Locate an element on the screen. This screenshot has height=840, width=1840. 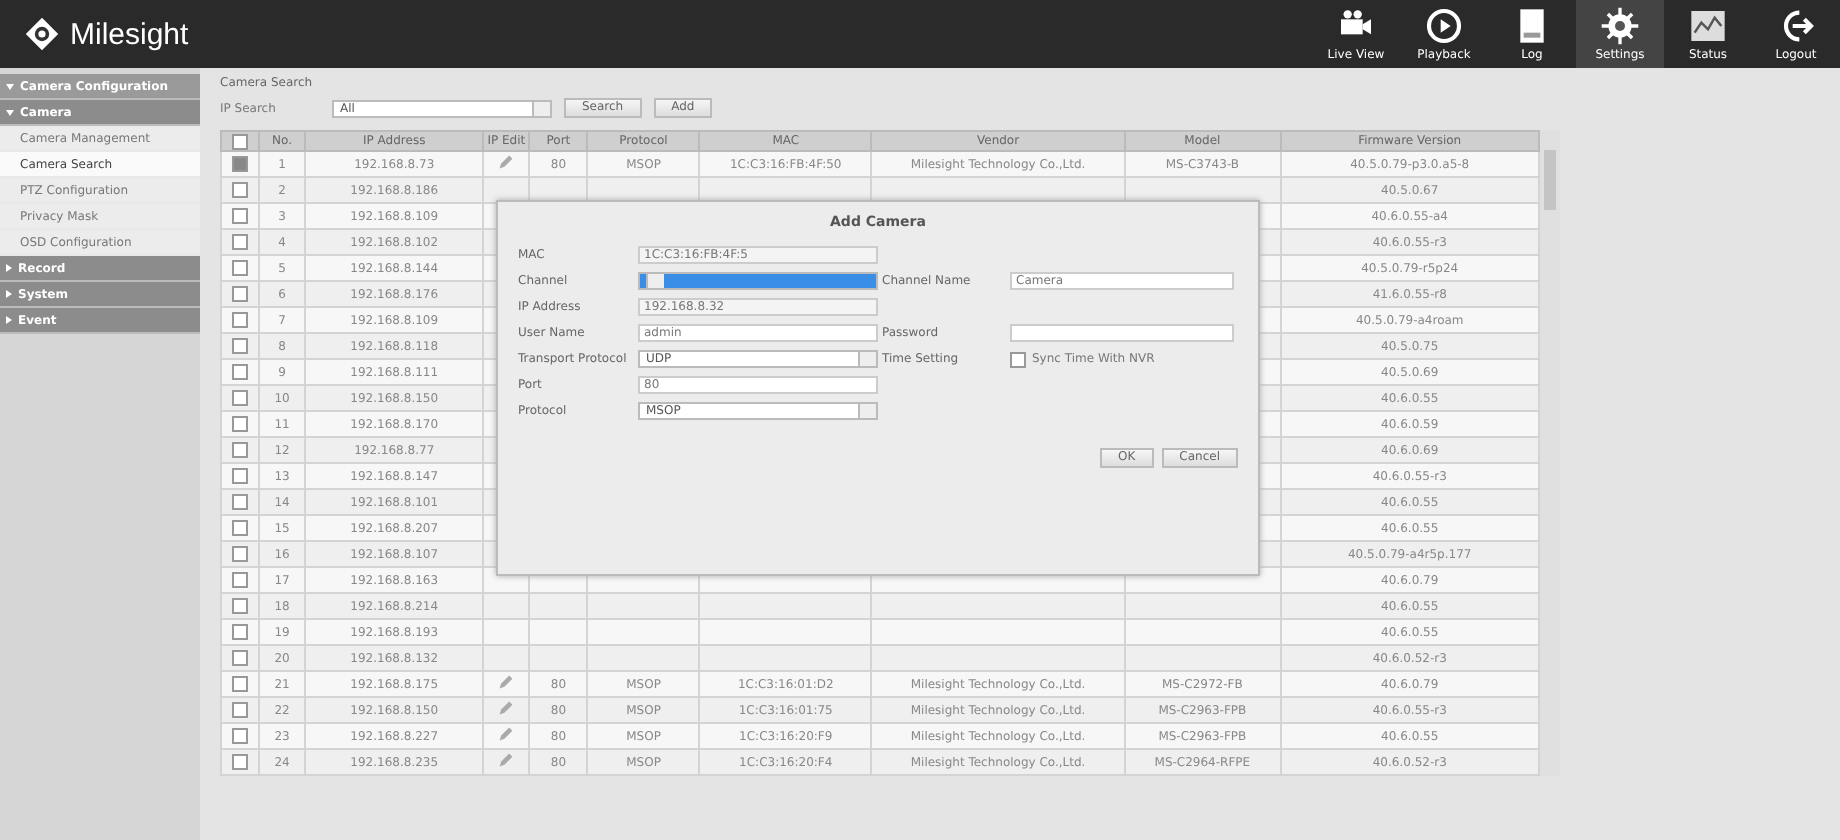
dropdown is located at coordinates (758, 281).